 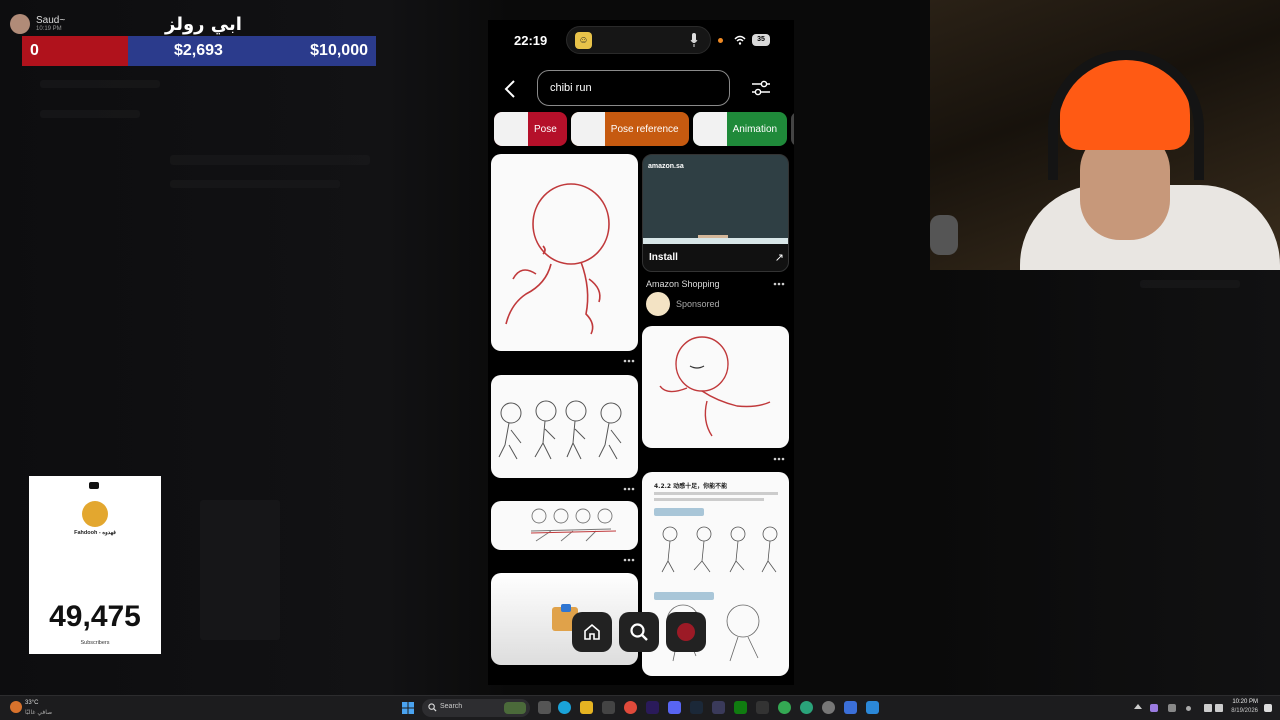 I want to click on search-button, so click(x=639, y=632).